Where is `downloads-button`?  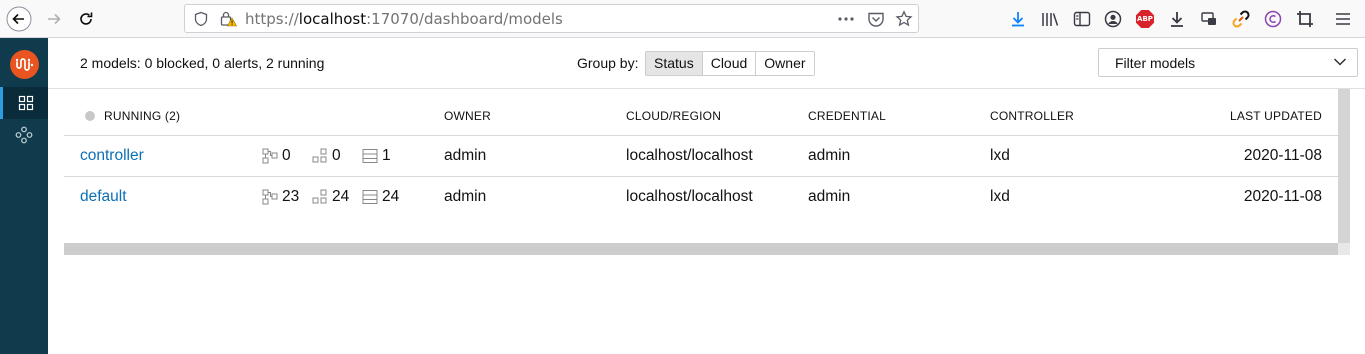 downloads-button is located at coordinates (1018, 19).